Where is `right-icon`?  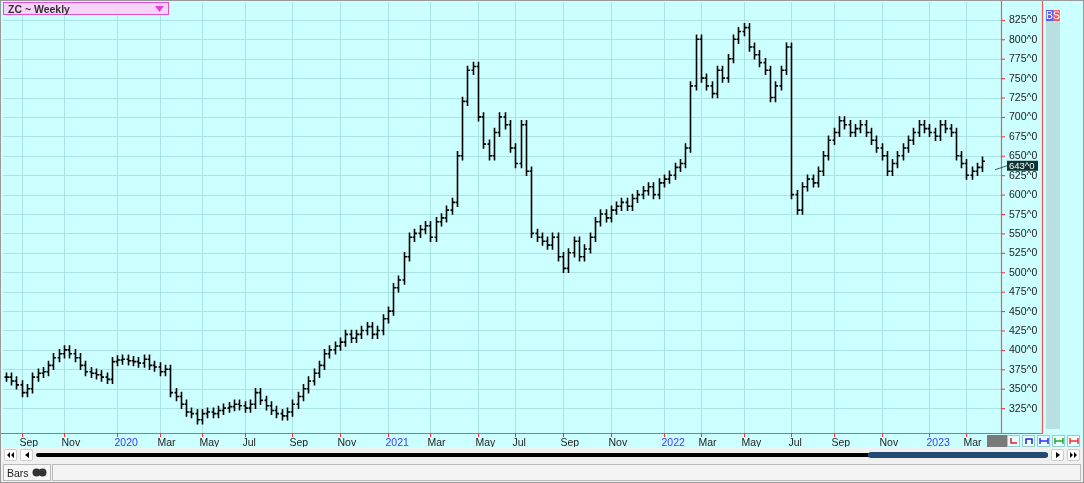
right-icon is located at coordinates (1057, 455).